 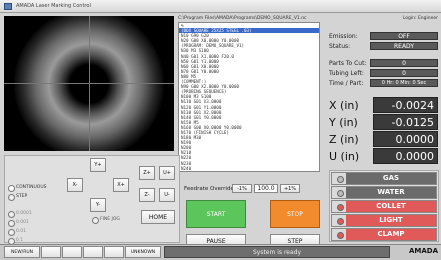 What do you see at coordinates (340, 46) in the screenshot?
I see `status-label: Status:` at bounding box center [340, 46].